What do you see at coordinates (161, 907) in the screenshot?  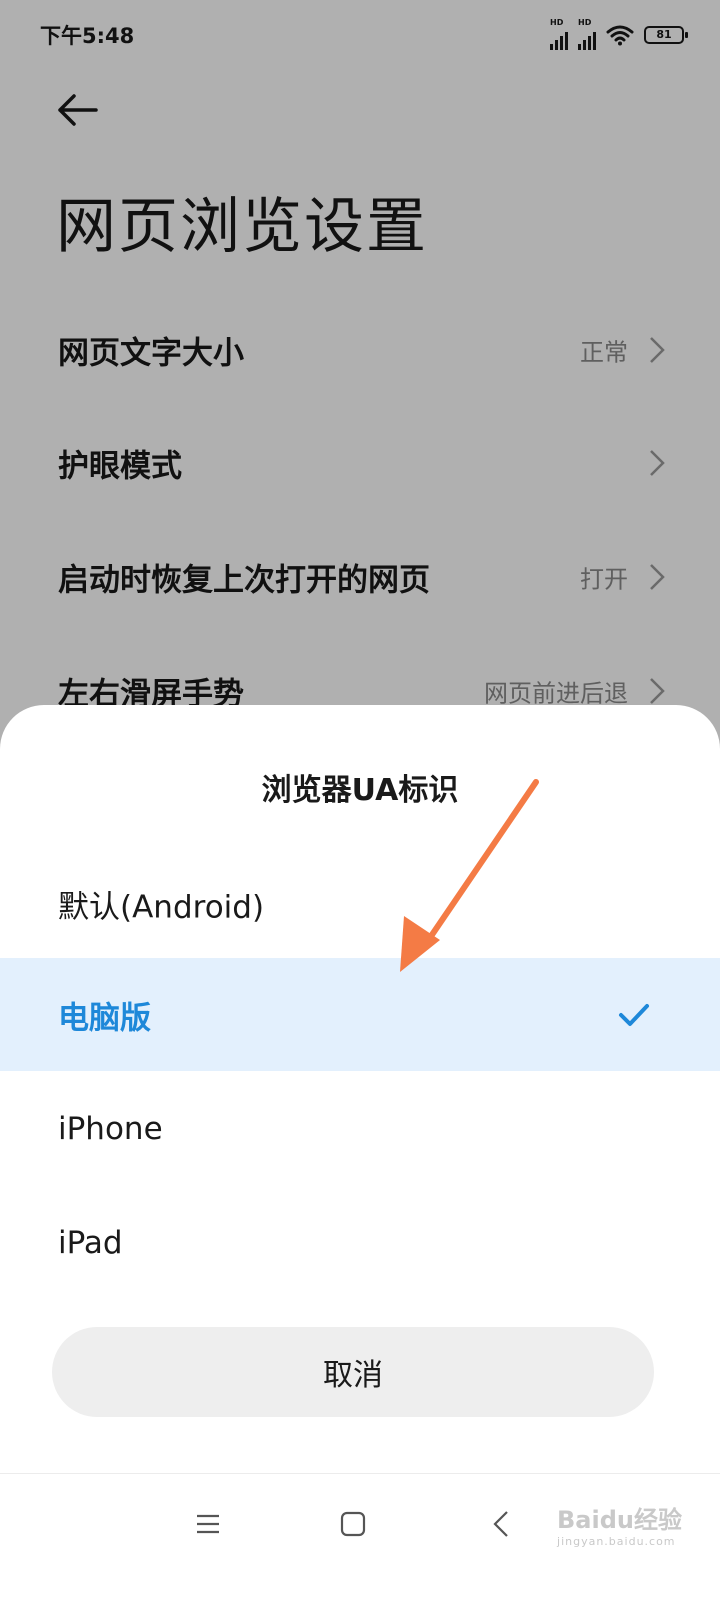 I see `option-label: 默认(Android)` at bounding box center [161, 907].